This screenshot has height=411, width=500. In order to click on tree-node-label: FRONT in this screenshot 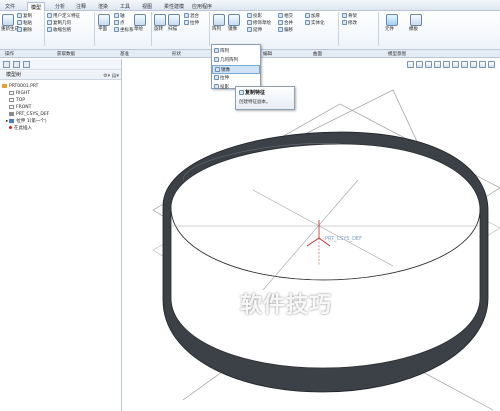, I will do `click(24, 107)`.